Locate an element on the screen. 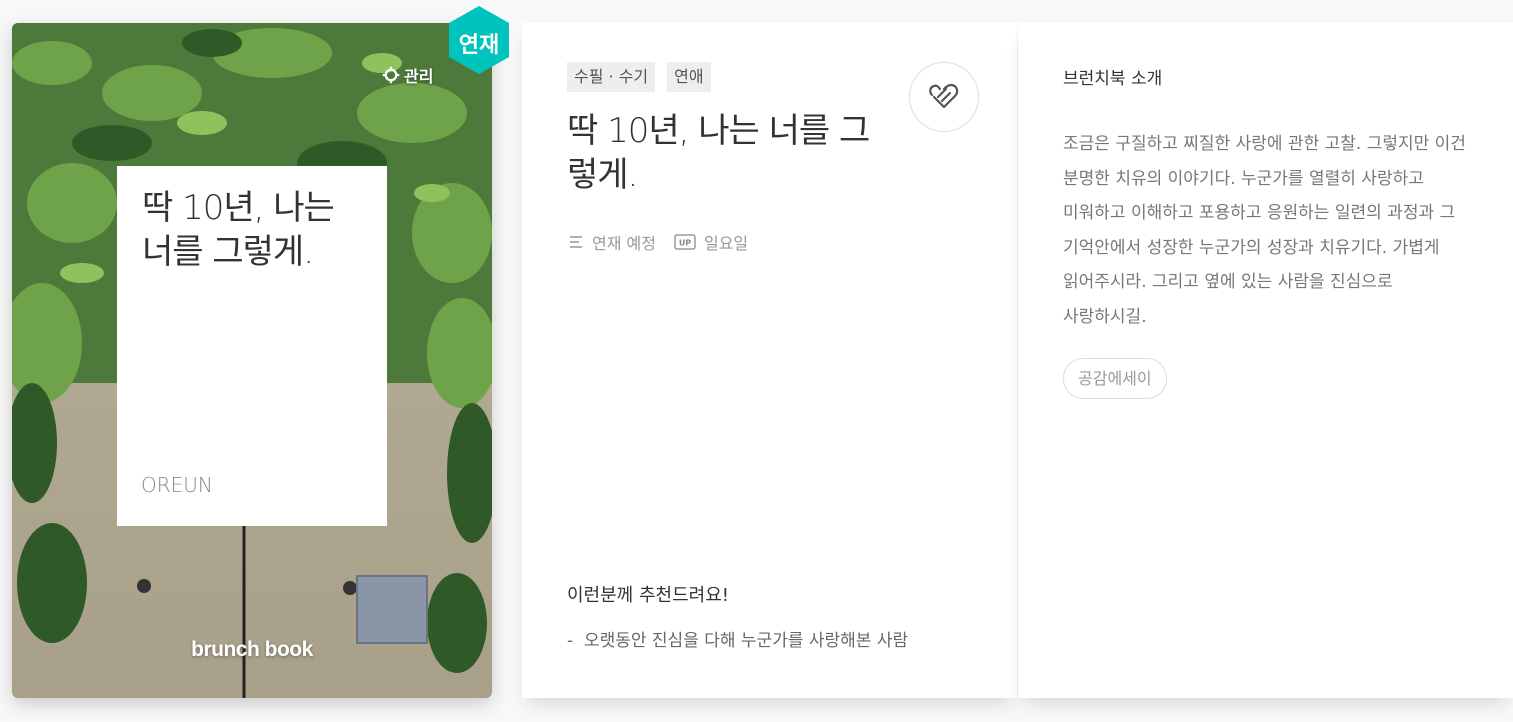 The width and height of the screenshot is (1513, 722). recommend-list-item: - 오랫동안 진심을 다해 누군가를 사랑해본 사람 is located at coordinates (737, 638).